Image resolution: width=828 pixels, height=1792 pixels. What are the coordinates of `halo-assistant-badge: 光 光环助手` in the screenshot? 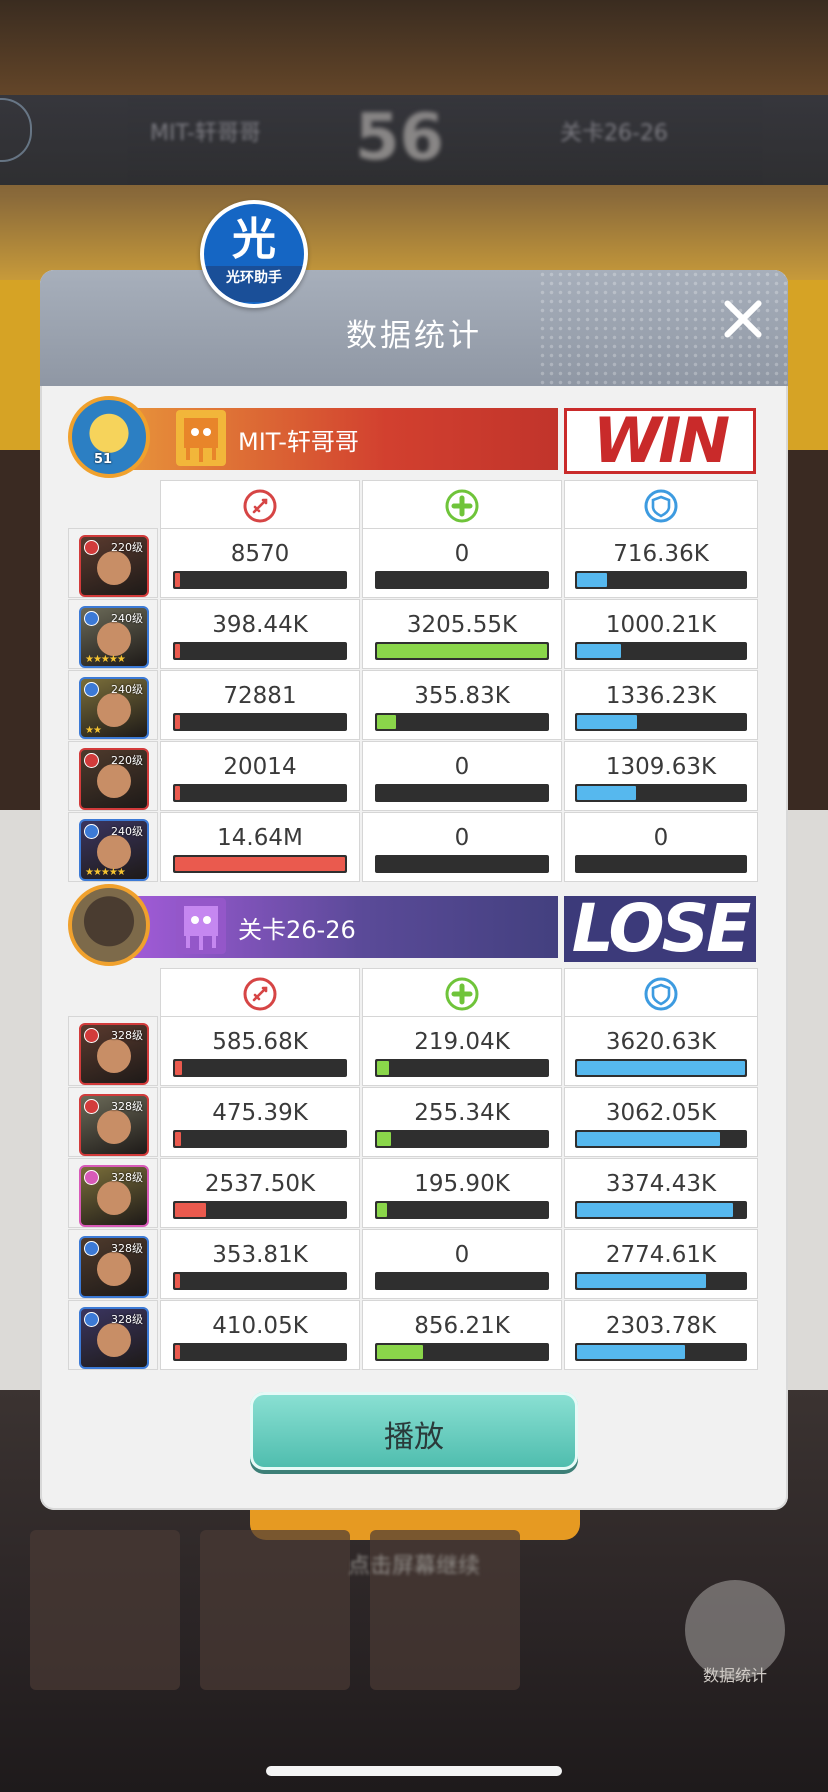 It's located at (254, 254).